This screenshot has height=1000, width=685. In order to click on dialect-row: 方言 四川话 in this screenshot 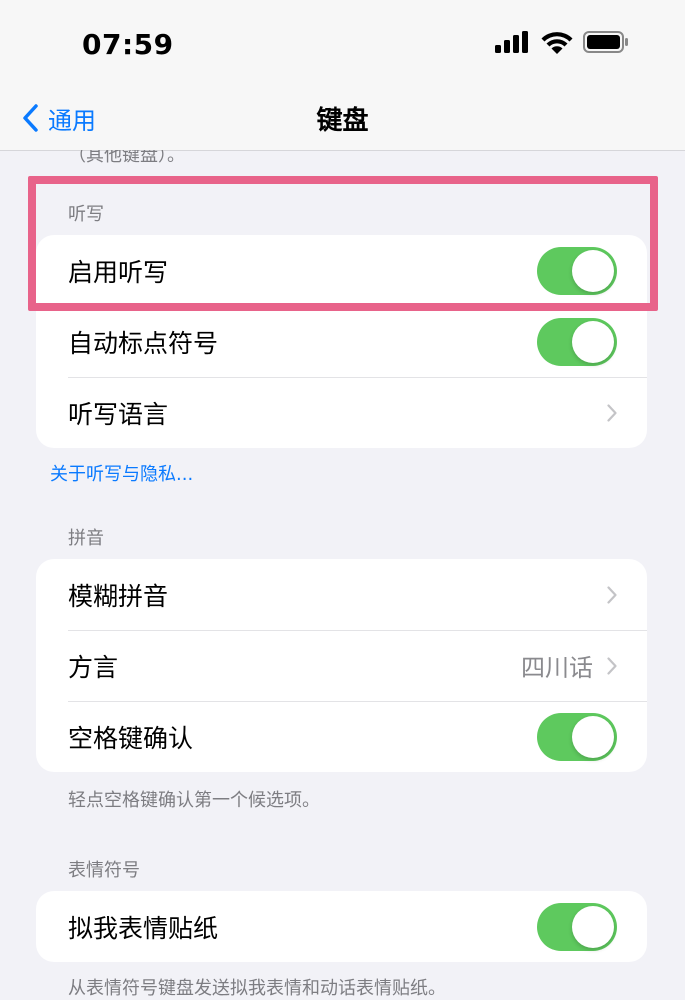, I will do `click(341, 665)`.